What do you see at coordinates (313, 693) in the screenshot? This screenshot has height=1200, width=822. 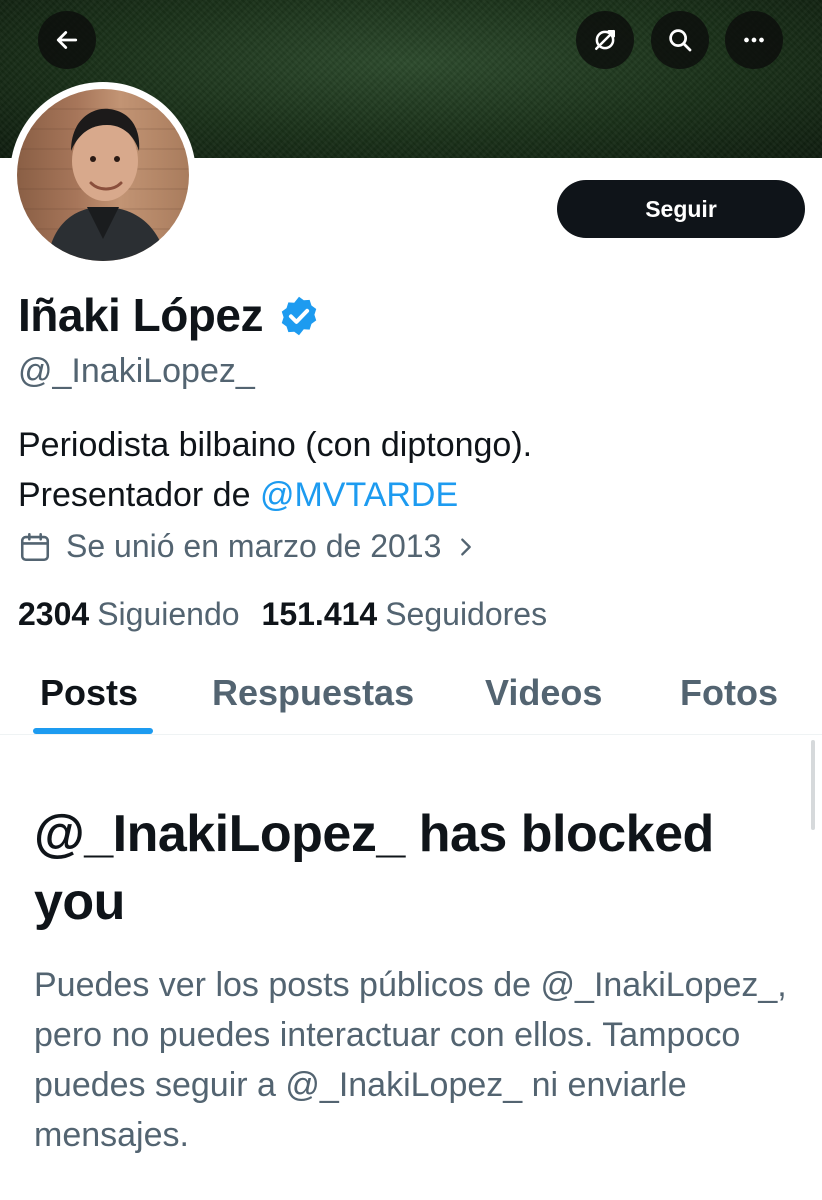 I see `tab-respuestas: Respuestas` at bounding box center [313, 693].